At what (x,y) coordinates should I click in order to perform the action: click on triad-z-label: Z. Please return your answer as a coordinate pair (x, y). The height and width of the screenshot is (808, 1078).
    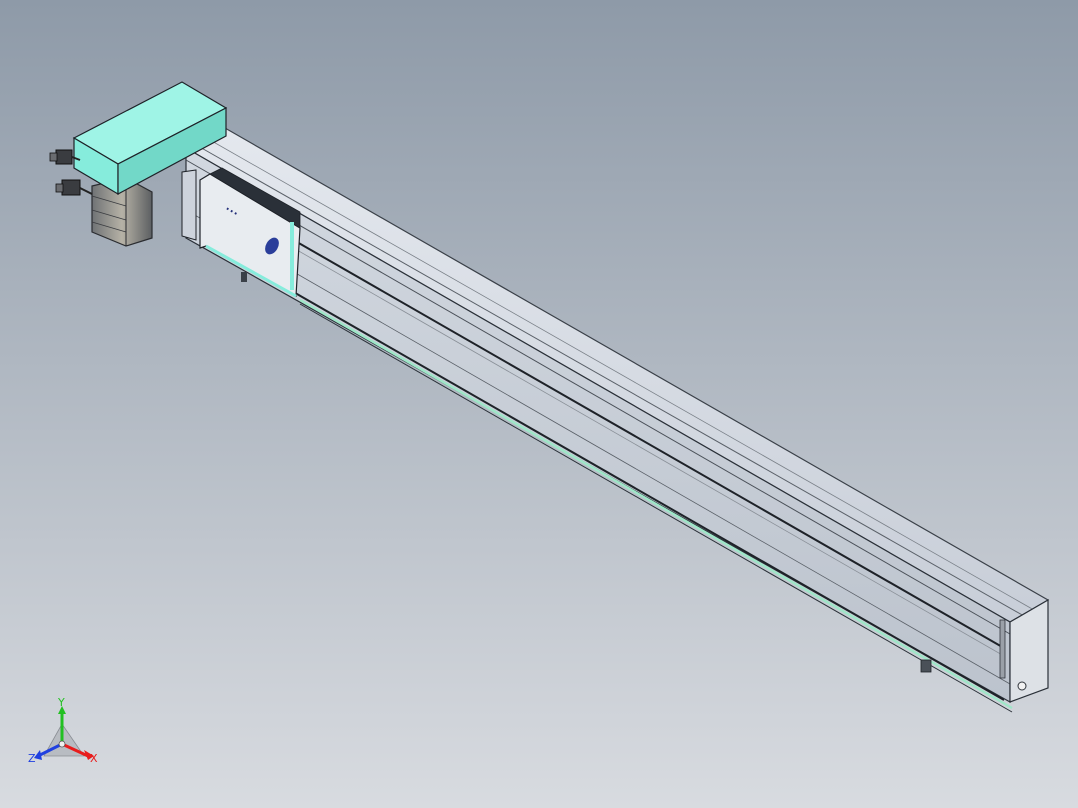
    Looking at the image, I should click on (32, 758).